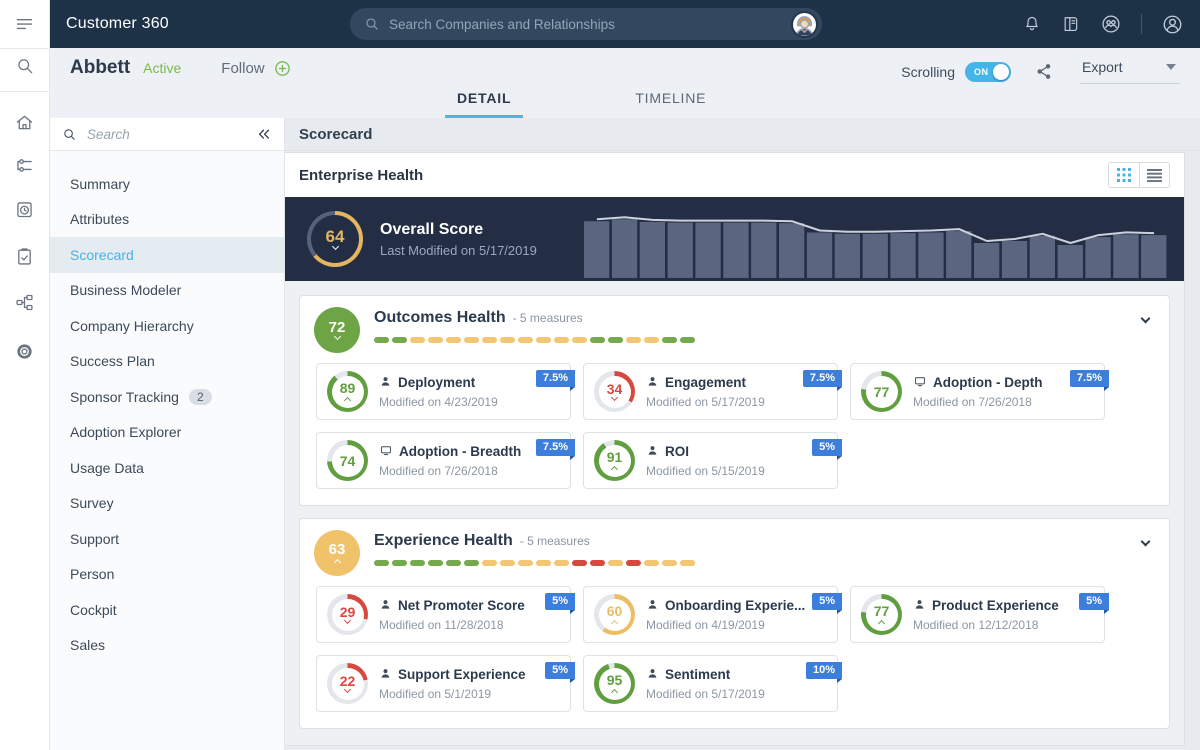 This screenshot has width=1200, height=750. Describe the element at coordinates (441, 624) in the screenshot. I see `measure-modified-date: Modified on 11/28/2018` at that location.